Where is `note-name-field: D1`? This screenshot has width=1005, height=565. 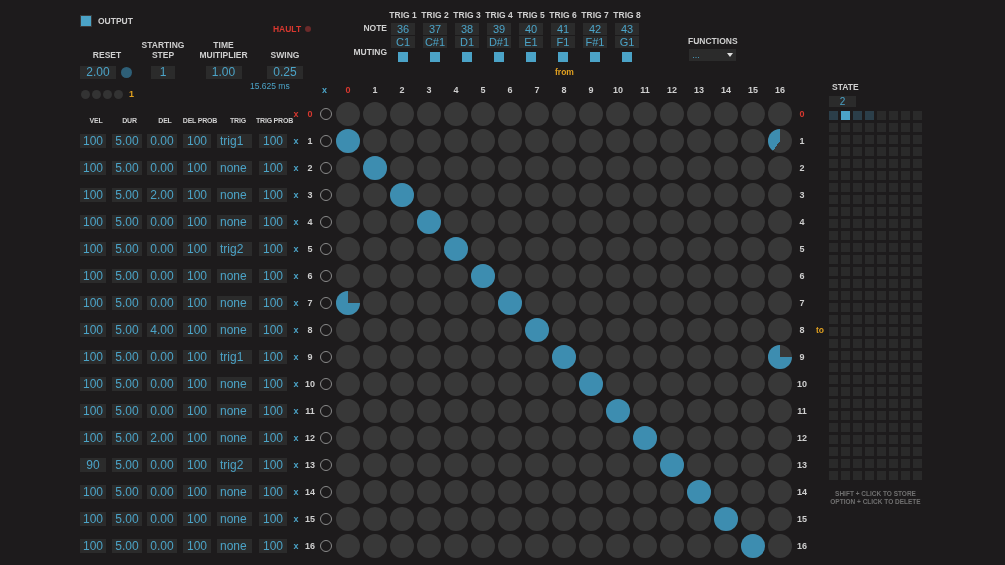 note-name-field: D1 is located at coordinates (467, 42).